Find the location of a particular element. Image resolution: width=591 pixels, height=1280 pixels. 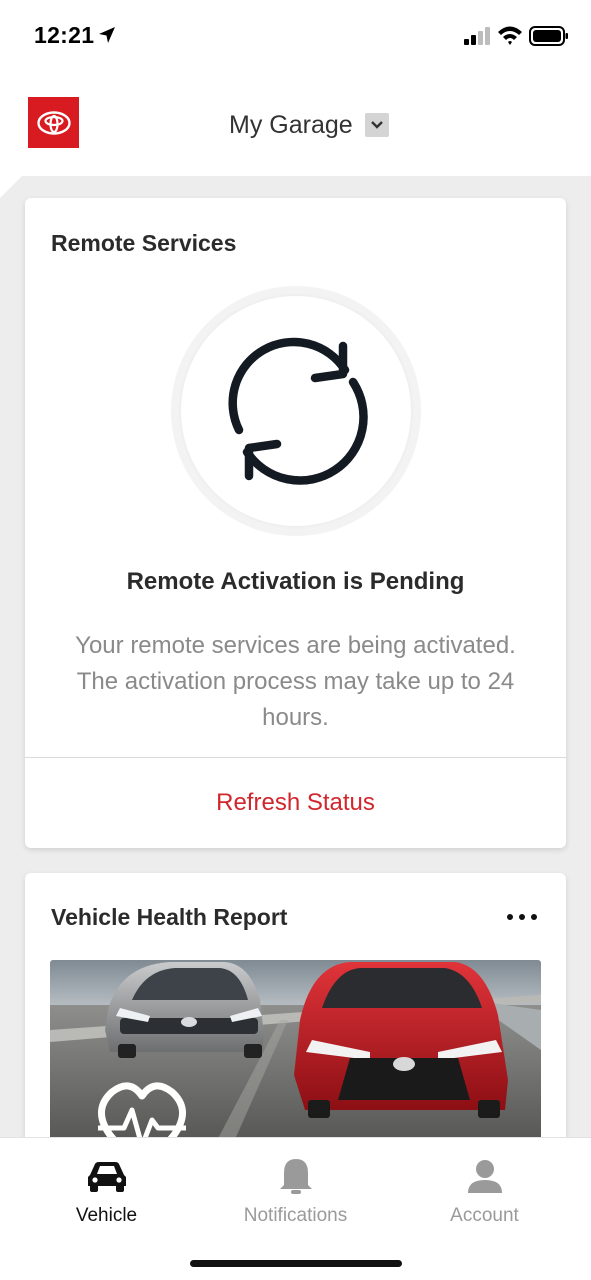

garage-title: My Garage is located at coordinates (291, 124).